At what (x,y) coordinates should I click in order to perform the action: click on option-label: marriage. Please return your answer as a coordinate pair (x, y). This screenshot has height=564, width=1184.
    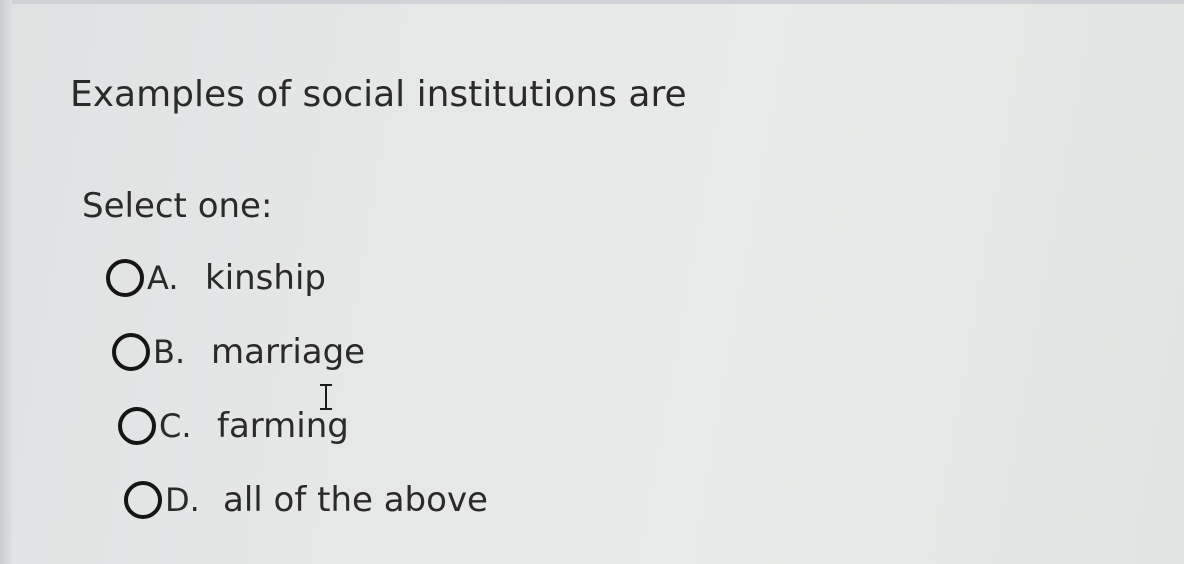
    Looking at the image, I should click on (288, 352).